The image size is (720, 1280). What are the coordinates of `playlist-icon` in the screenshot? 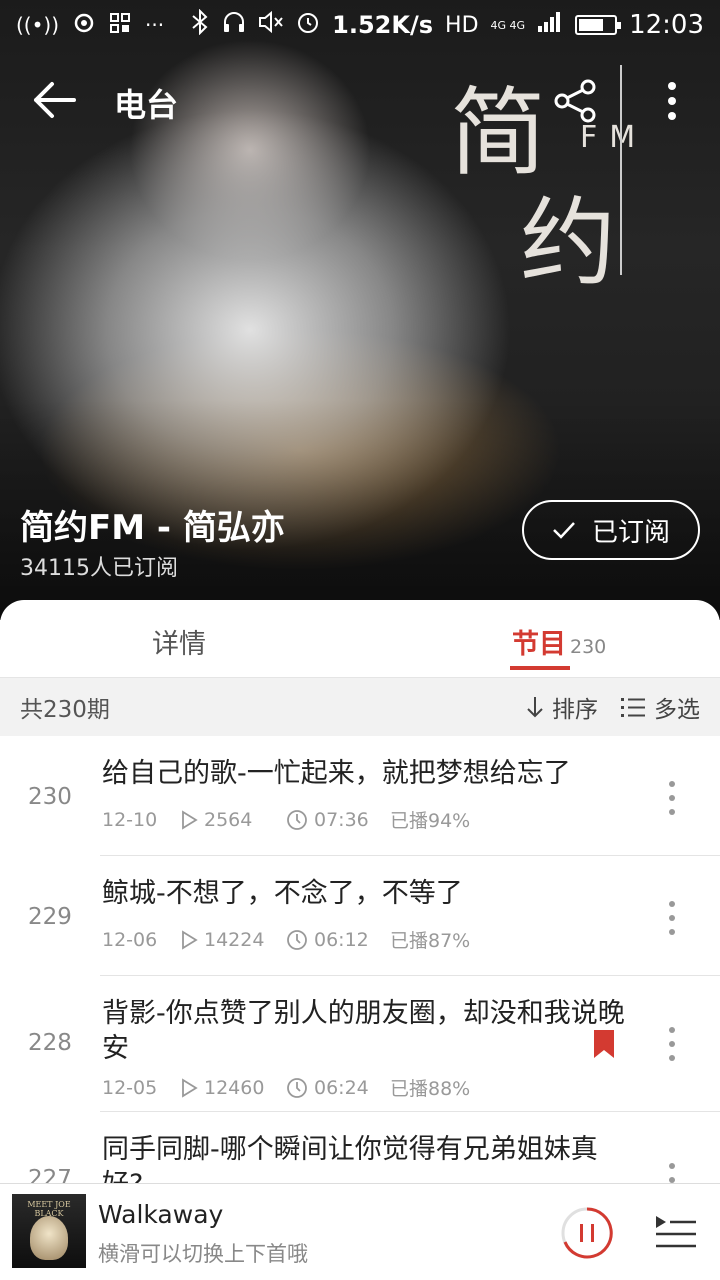 It's located at (676, 1232).